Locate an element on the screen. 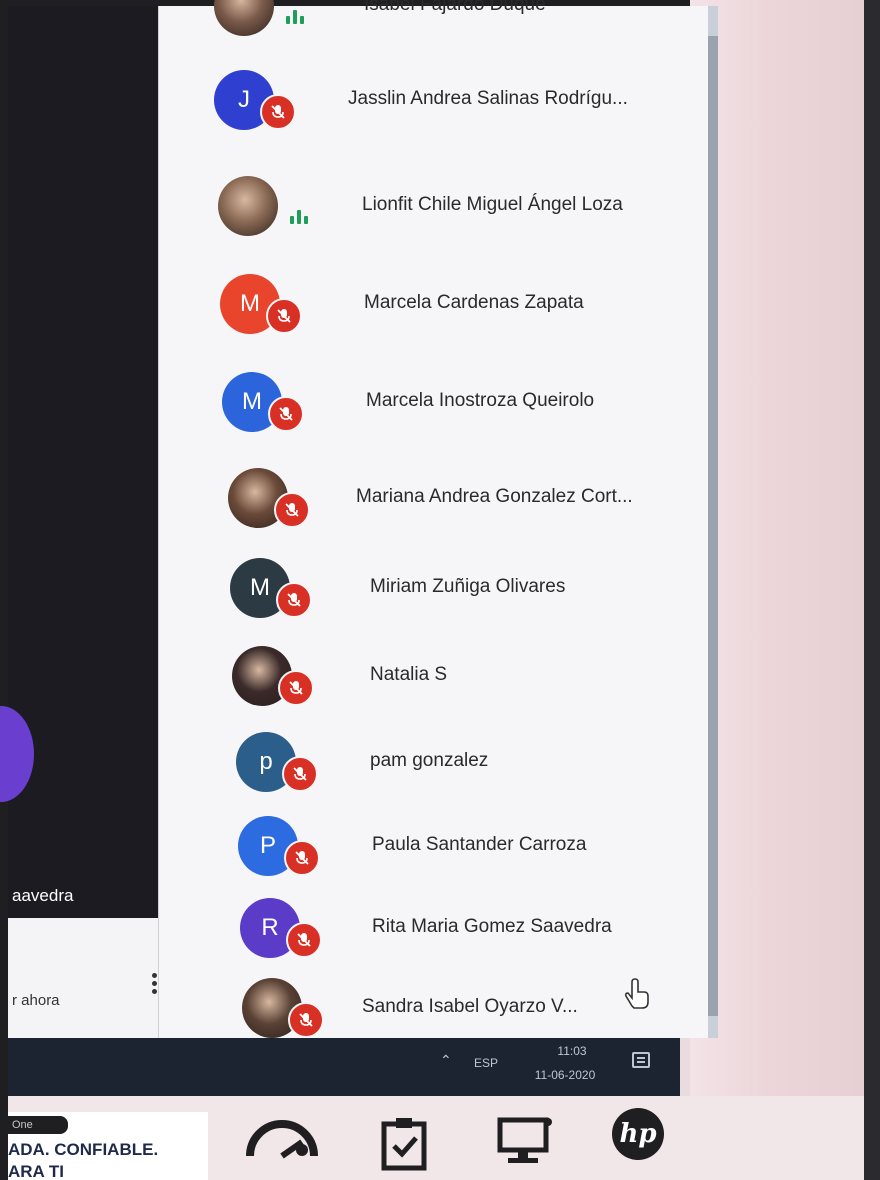 The width and height of the screenshot is (880, 1180). participant-name: Miriam Zuñiga Olivares is located at coordinates (468, 586).